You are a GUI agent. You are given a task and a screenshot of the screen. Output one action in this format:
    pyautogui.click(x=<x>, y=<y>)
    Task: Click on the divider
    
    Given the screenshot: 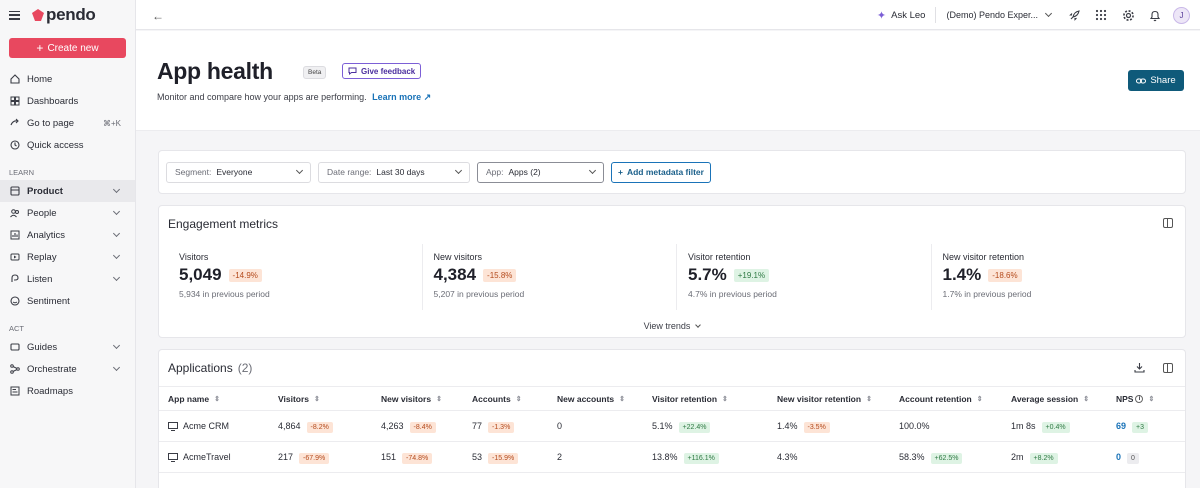 What is the action you would take?
    pyautogui.click(x=936, y=15)
    